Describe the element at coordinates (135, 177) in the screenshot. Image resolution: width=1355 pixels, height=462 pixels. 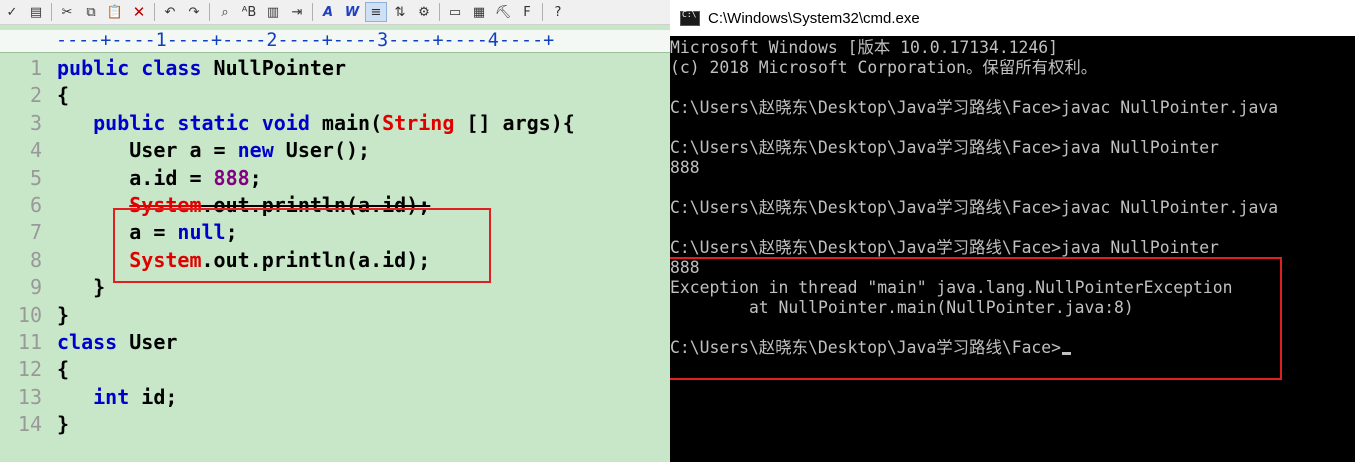
I see `code-token: a.id =` at that location.